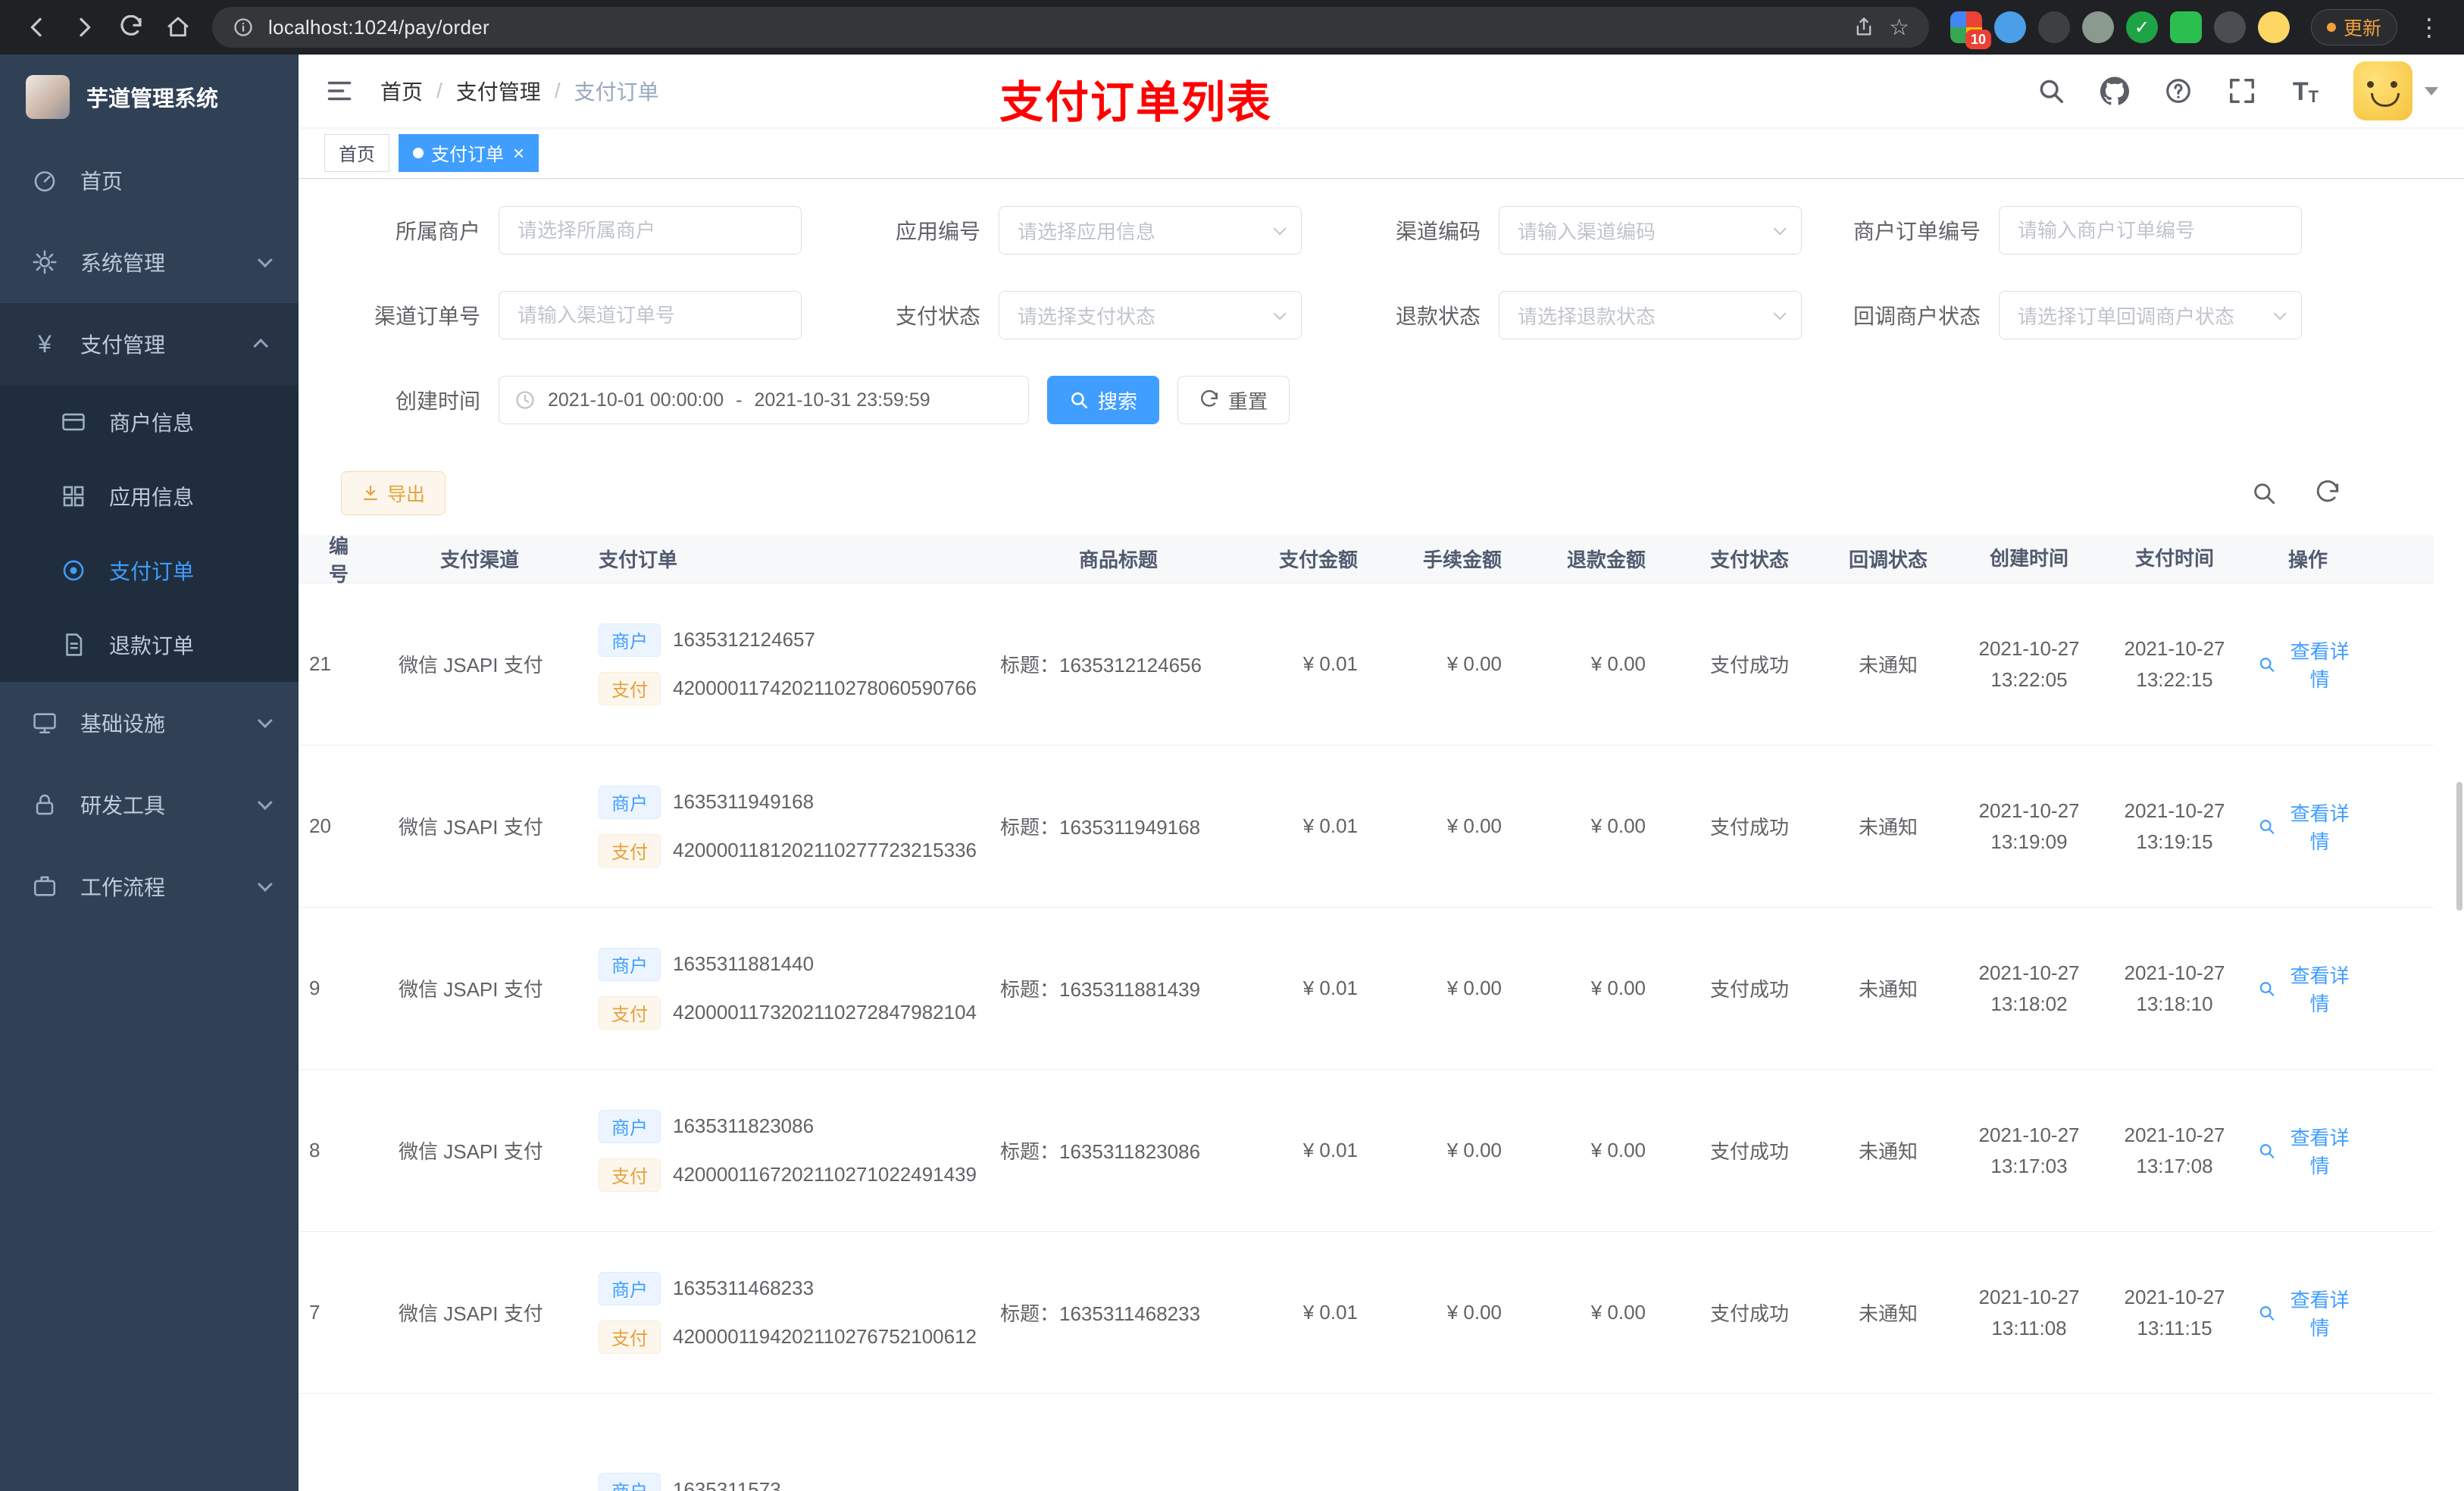 The image size is (2464, 1491). Describe the element at coordinates (1150, 315) in the screenshot. I see `pay-status-filter-select: 请选择支付状态` at that location.